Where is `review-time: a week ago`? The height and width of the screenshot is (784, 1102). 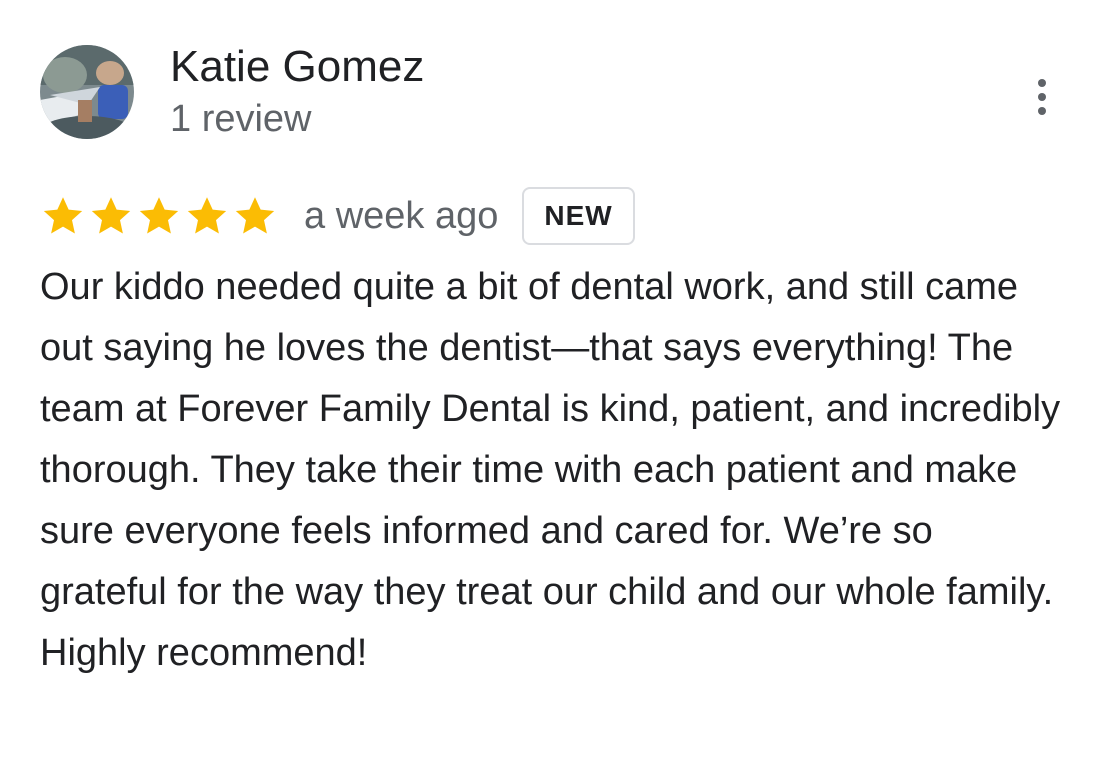
review-time: a week ago is located at coordinates (401, 216).